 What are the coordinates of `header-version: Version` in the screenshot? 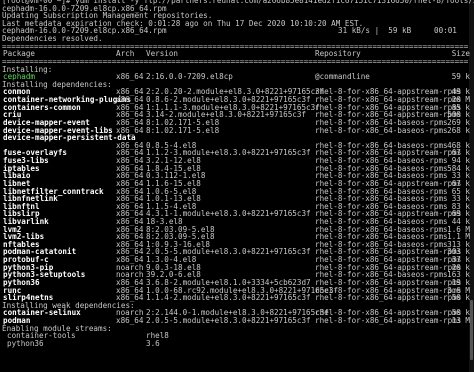 It's located at (162, 54).